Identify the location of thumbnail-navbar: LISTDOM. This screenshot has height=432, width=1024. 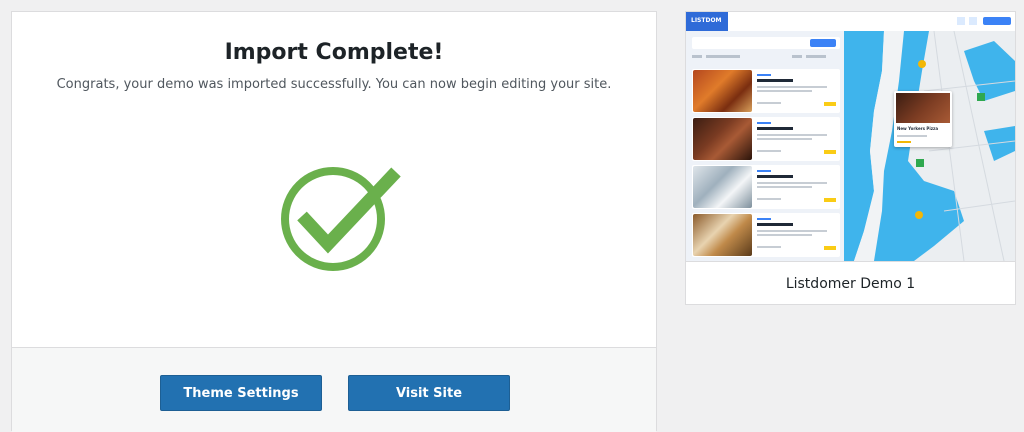
(850, 23).